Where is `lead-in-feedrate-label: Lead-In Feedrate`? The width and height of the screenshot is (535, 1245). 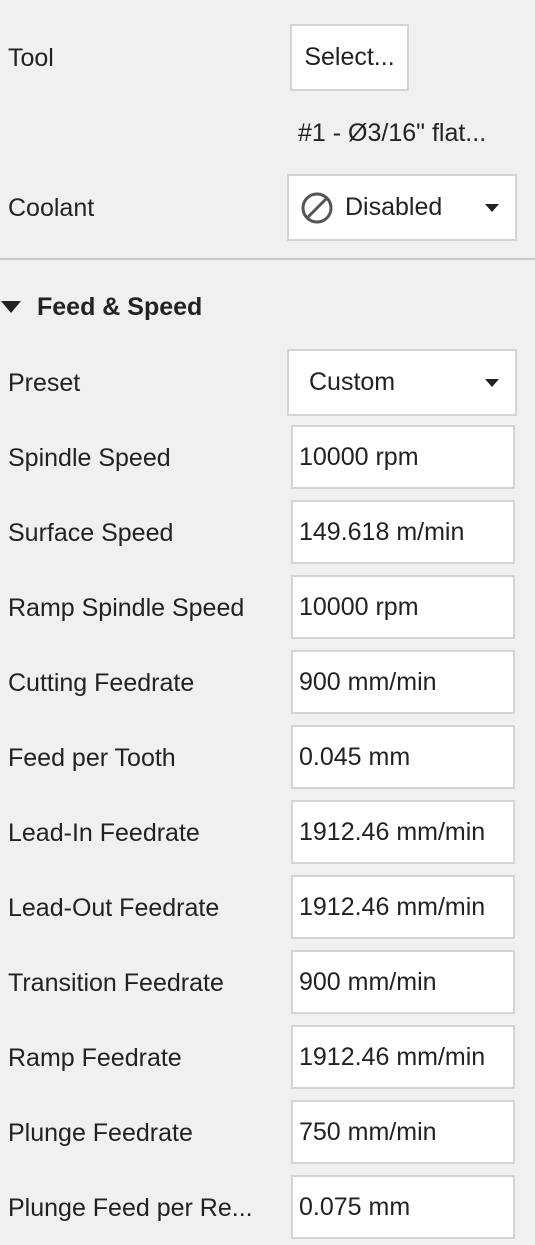 lead-in-feedrate-label: Lead-In Feedrate is located at coordinates (104, 833).